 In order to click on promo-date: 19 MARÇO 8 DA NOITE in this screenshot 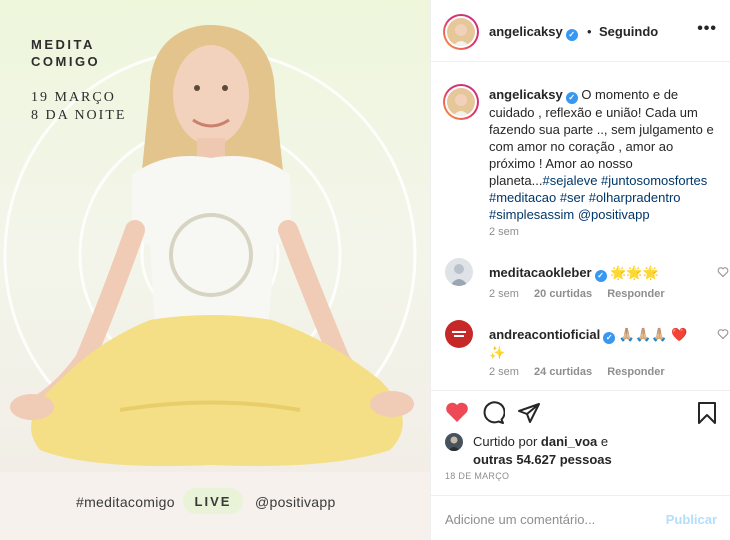, I will do `click(79, 106)`.